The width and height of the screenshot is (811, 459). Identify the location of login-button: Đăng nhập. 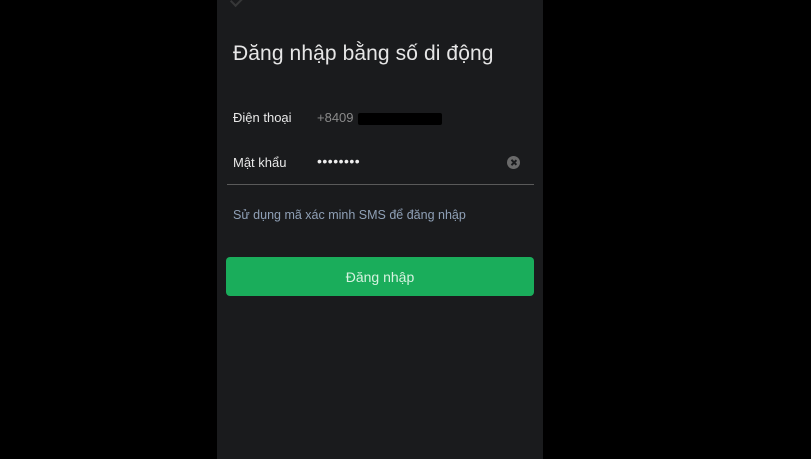
(380, 276).